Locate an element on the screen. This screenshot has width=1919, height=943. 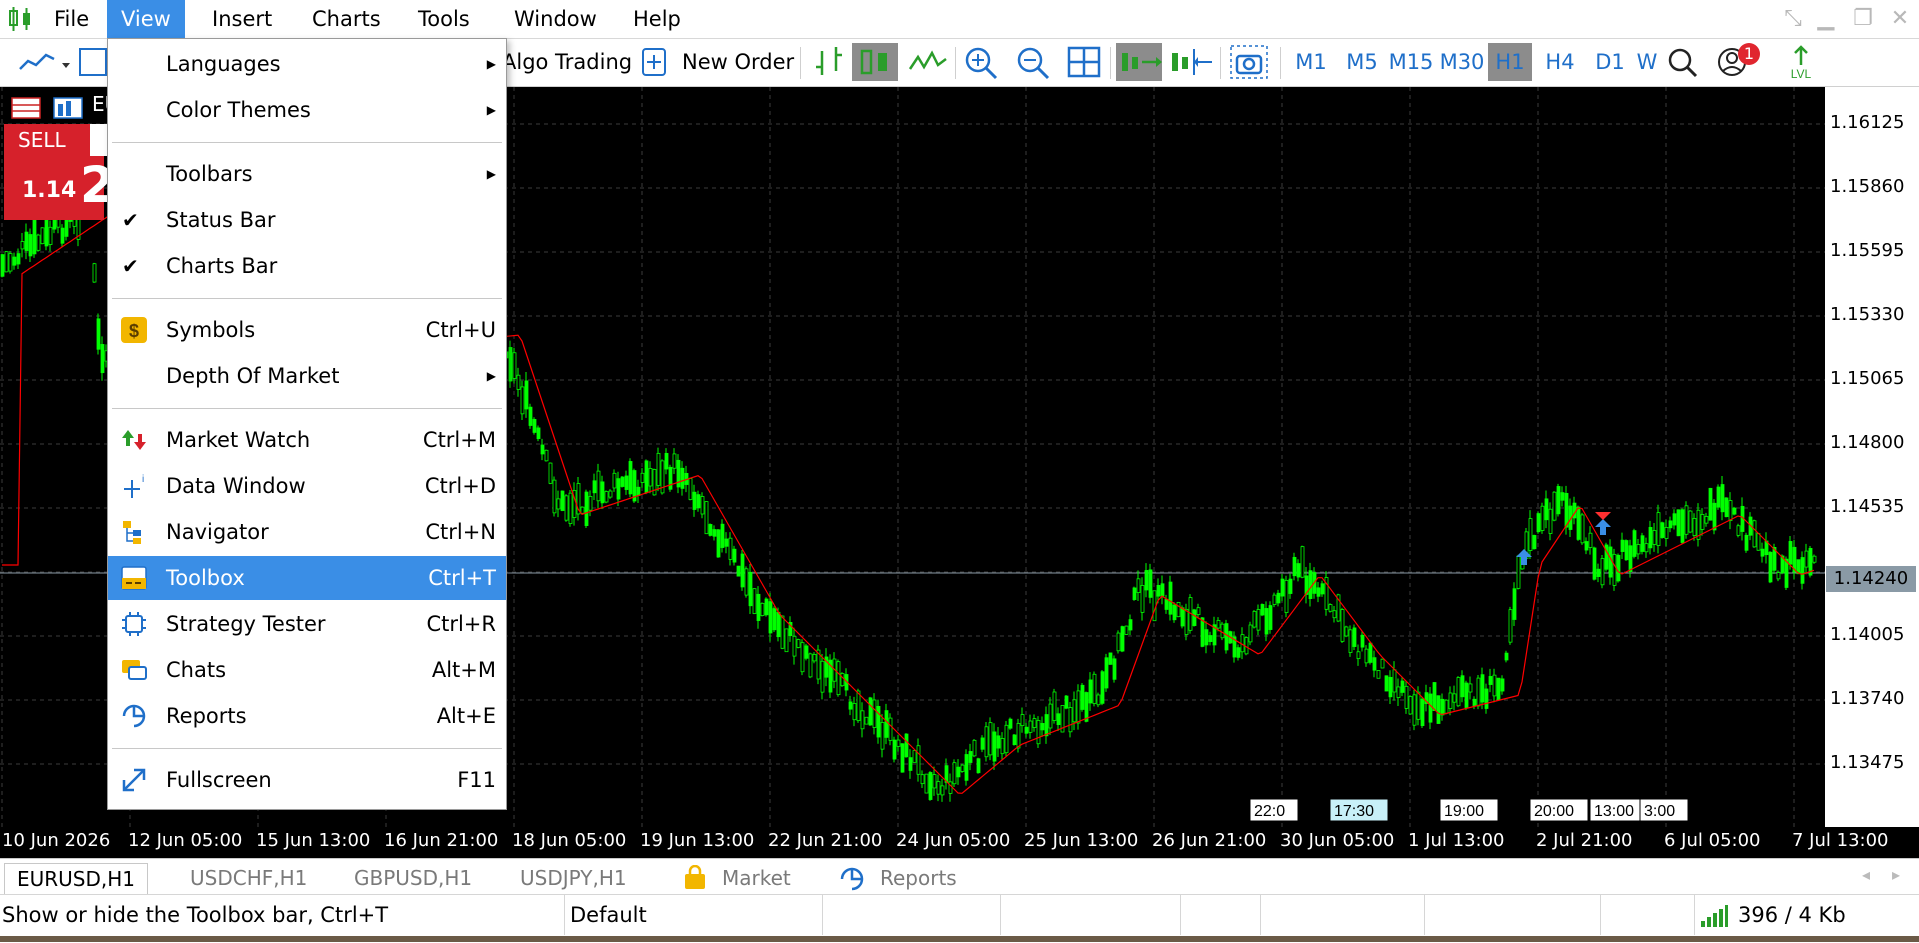
auto-scroll-icon is located at coordinates (1139, 62).